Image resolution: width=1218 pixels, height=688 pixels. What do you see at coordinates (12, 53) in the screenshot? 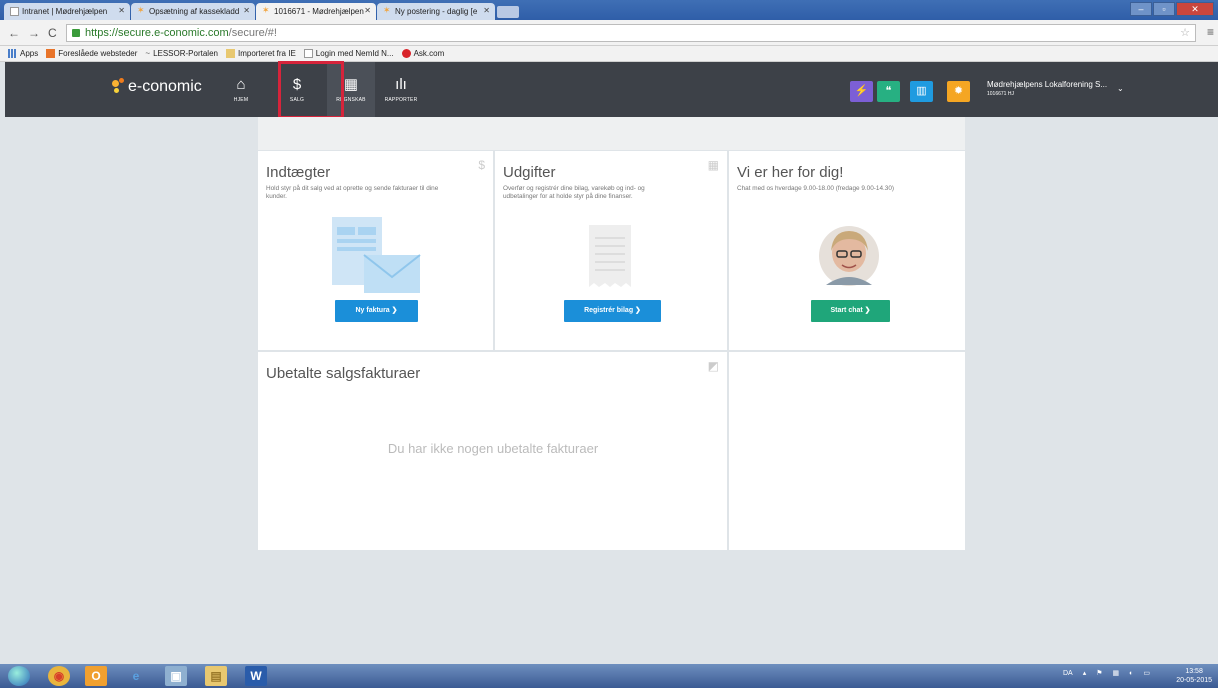
I see `apps-grid-icon` at bounding box center [12, 53].